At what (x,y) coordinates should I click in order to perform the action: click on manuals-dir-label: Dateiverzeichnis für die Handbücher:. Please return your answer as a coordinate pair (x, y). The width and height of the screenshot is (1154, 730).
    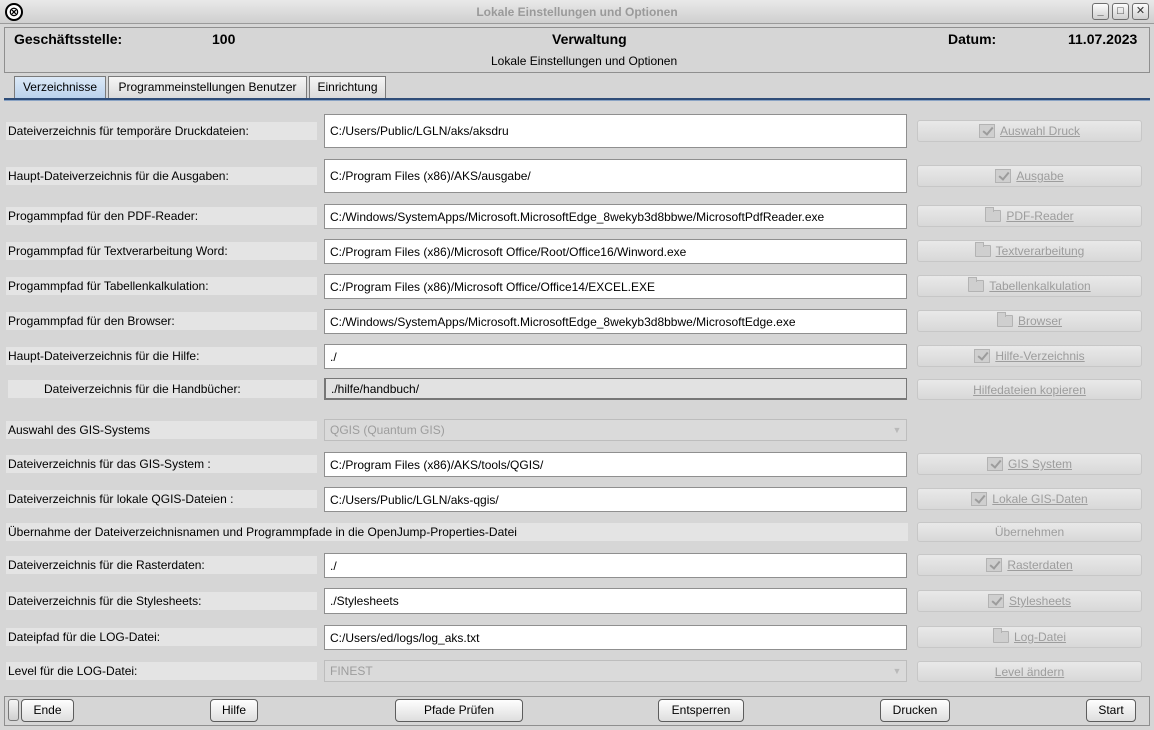
    Looking at the image, I should click on (162, 389).